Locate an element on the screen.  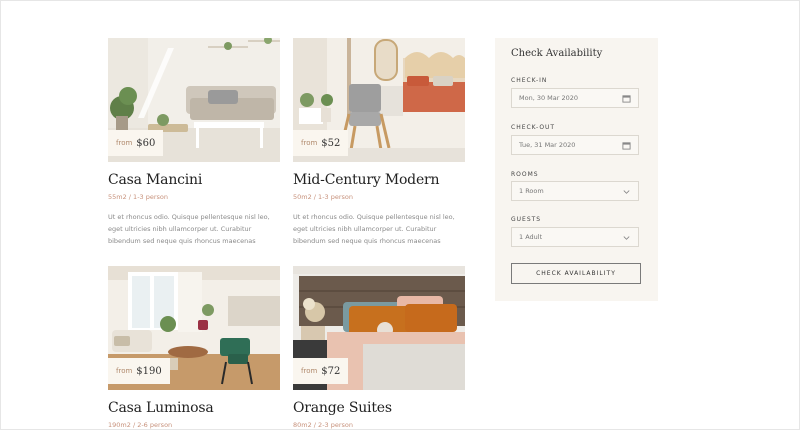
listing-card-orange-suites: from $72 Orange Suites 80m2 / 2-3 person is located at coordinates (379, 348).